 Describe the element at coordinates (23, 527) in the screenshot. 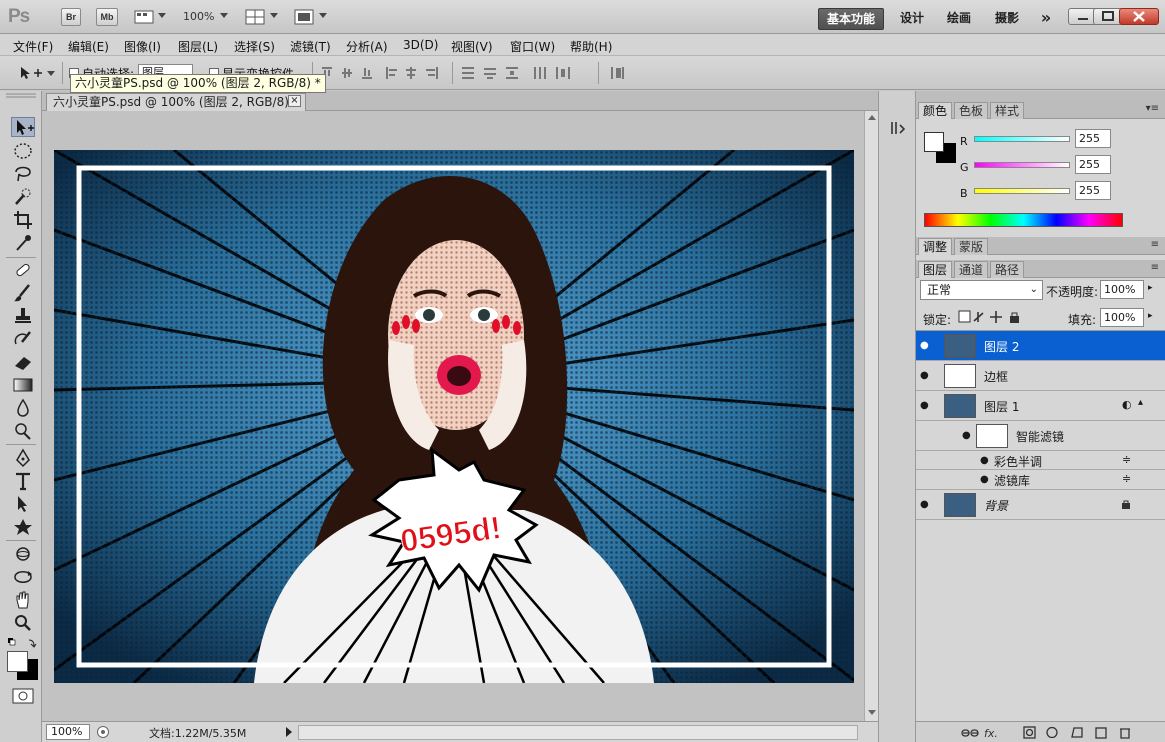

I see `custom-shape-tool` at that location.